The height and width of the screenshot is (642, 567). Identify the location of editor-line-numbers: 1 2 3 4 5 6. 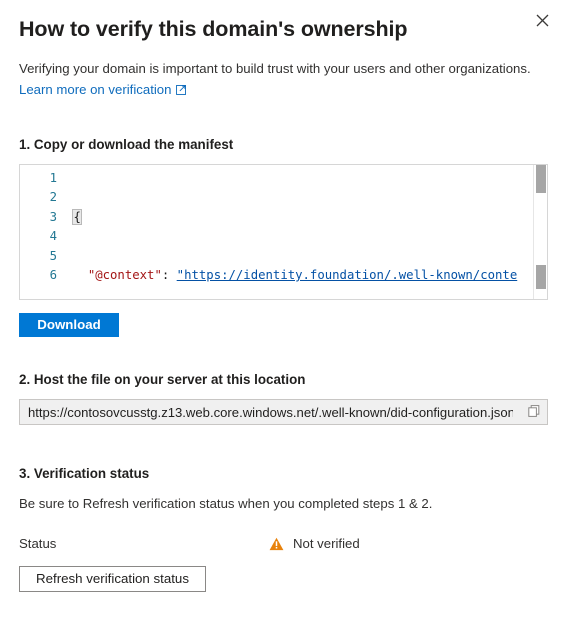
(45, 232).